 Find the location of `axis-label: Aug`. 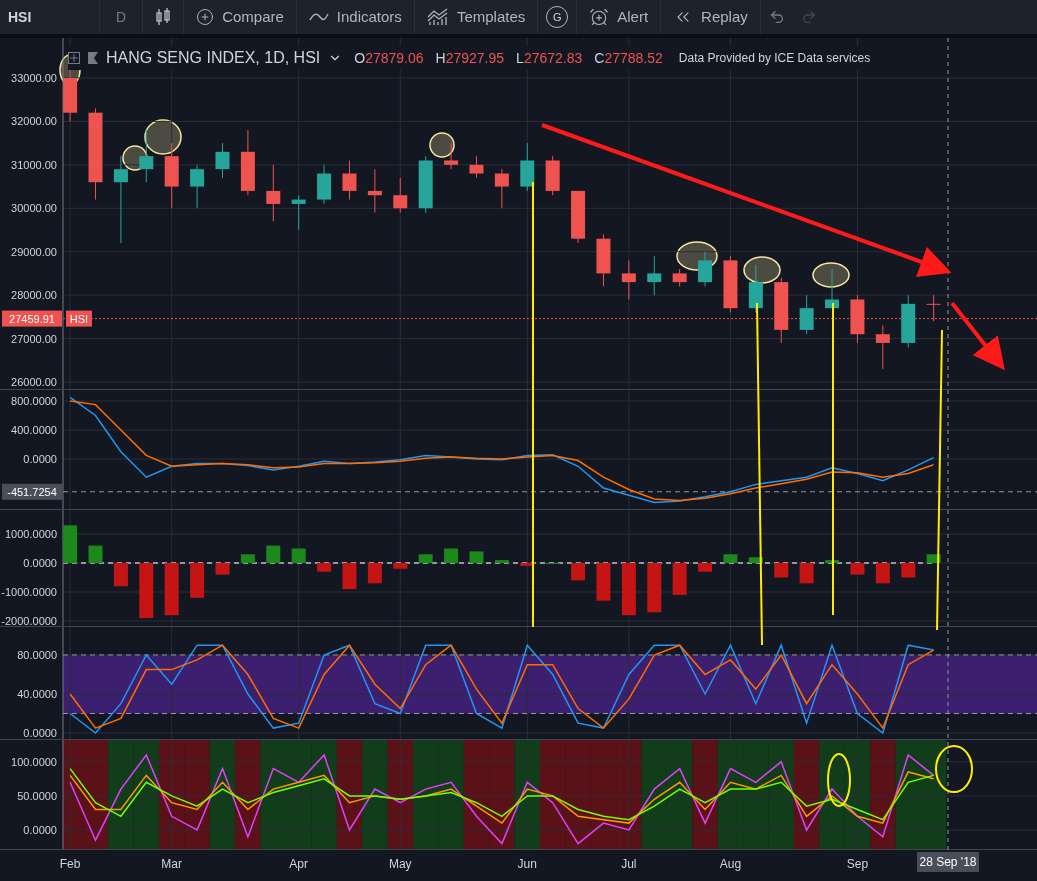

axis-label: Aug is located at coordinates (730, 864).